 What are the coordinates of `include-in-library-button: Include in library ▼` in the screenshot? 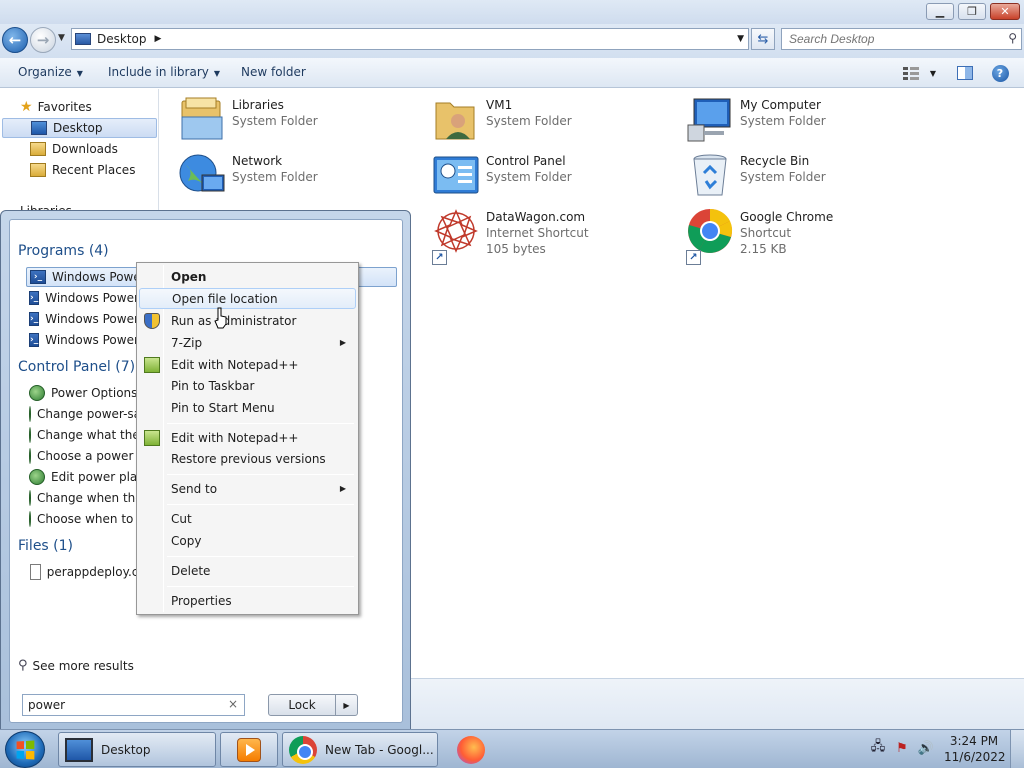 It's located at (164, 72).